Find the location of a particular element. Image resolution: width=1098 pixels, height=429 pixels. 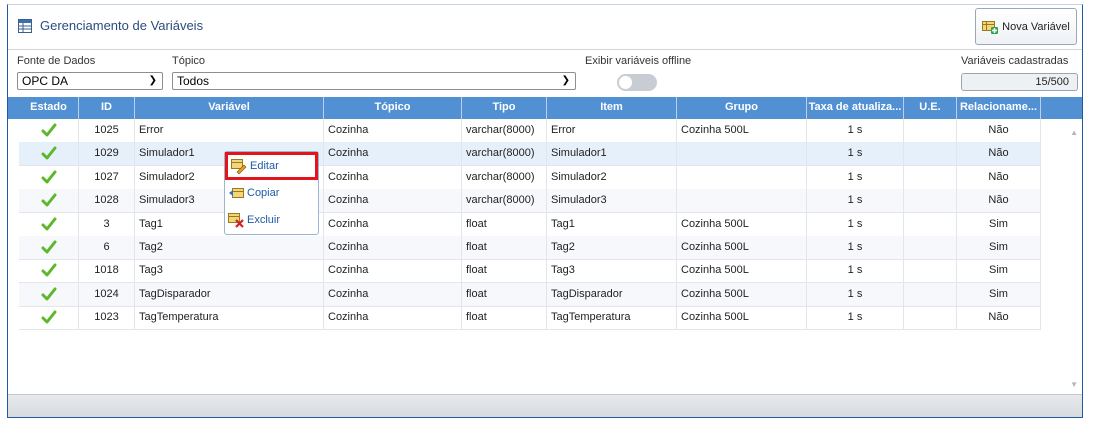

delete-icon is located at coordinates (236, 220).